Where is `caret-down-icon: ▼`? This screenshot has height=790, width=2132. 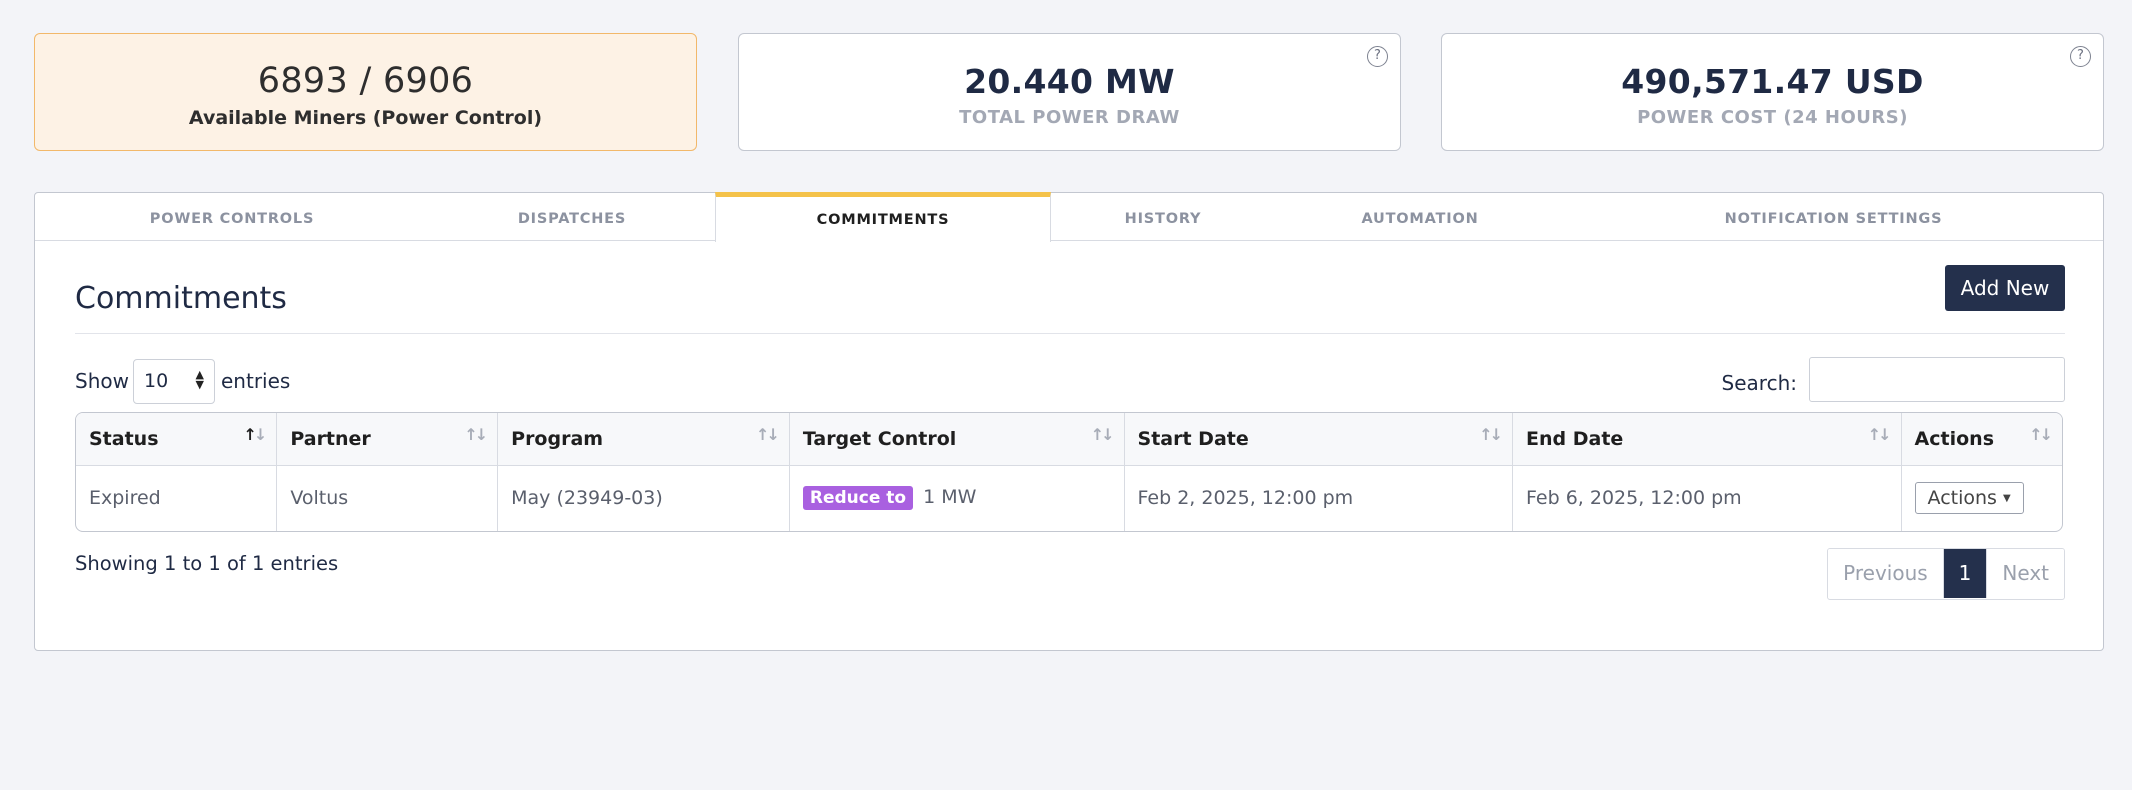 caret-down-icon: ▼ is located at coordinates (2007, 499).